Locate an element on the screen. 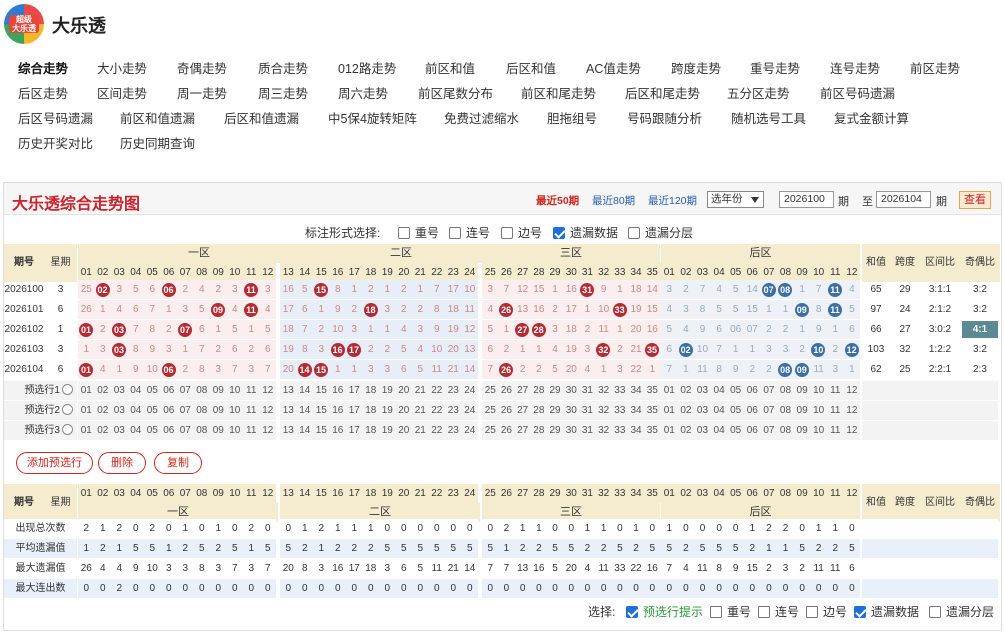 Image resolution: width=1005 pixels, height=633 pixels. bottom-option: 连号 is located at coordinates (778, 611).